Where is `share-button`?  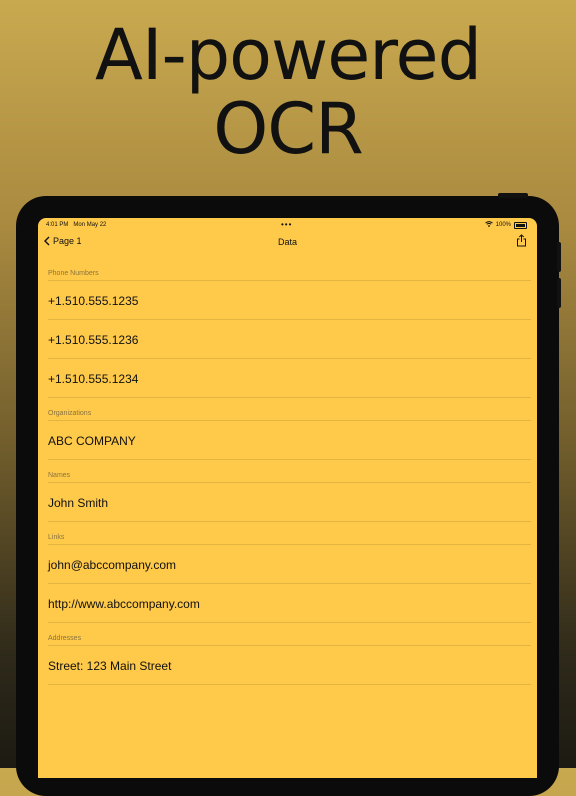
share-button is located at coordinates (521, 243).